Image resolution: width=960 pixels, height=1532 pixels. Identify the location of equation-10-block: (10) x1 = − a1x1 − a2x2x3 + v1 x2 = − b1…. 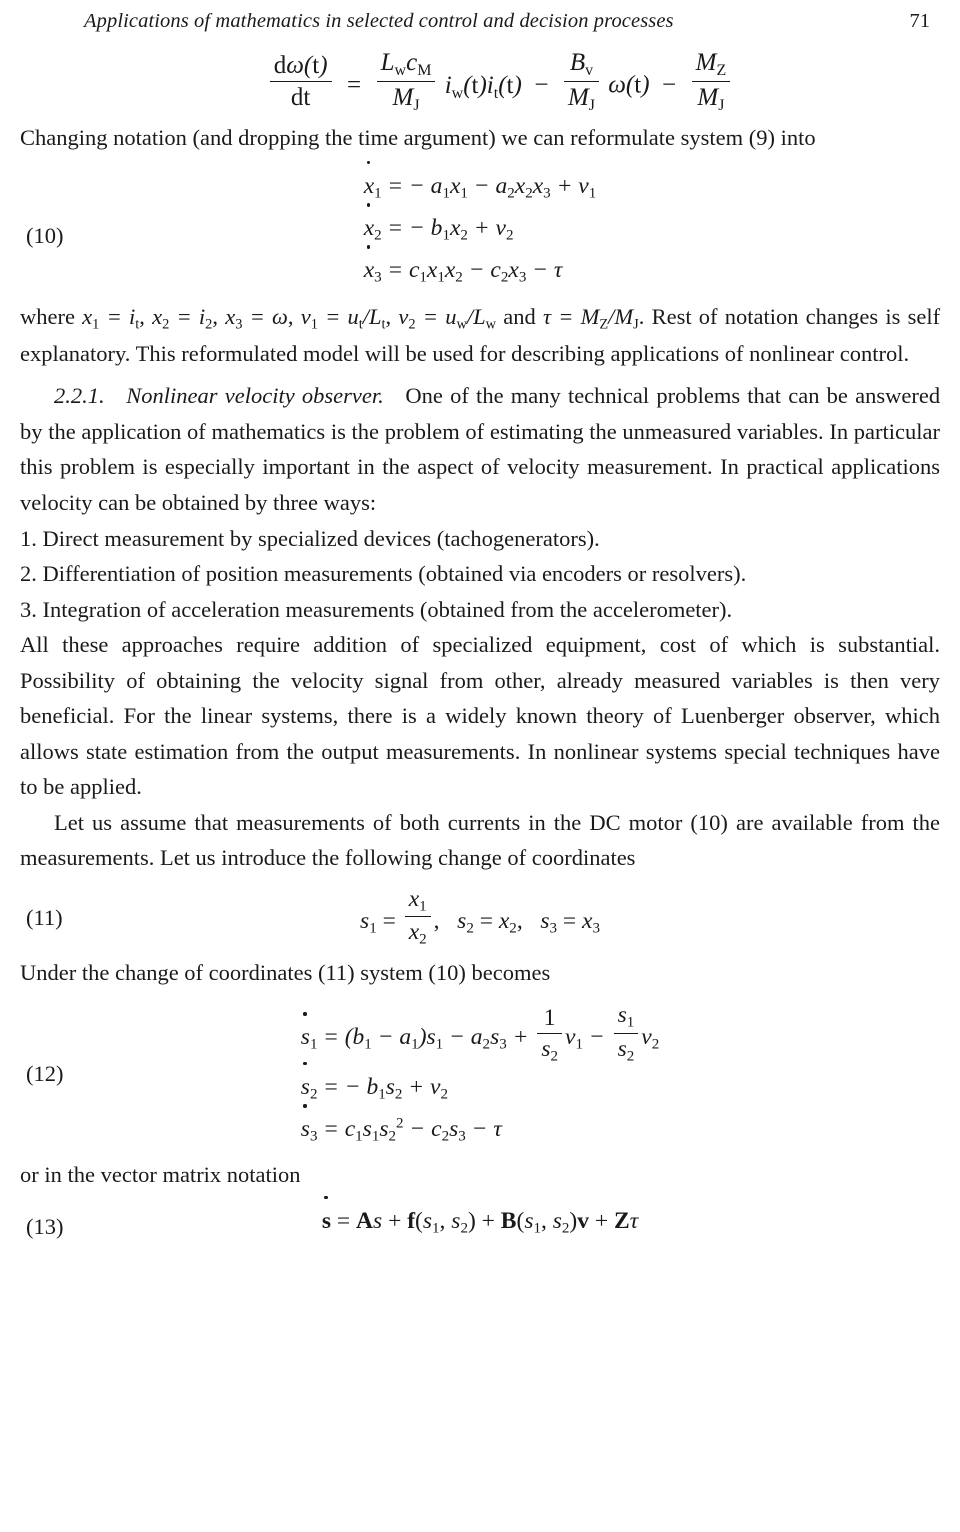
(480, 226).